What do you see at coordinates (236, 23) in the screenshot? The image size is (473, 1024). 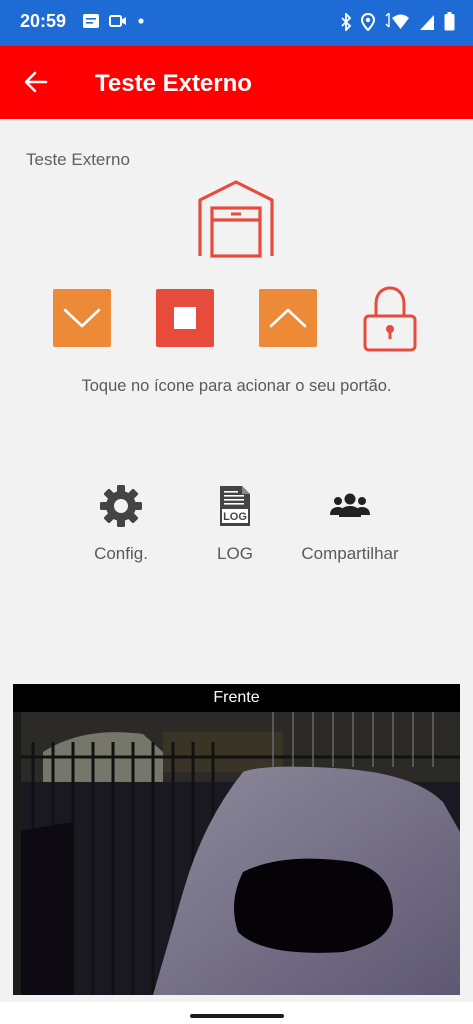 I see `status-bar: 20:59` at bounding box center [236, 23].